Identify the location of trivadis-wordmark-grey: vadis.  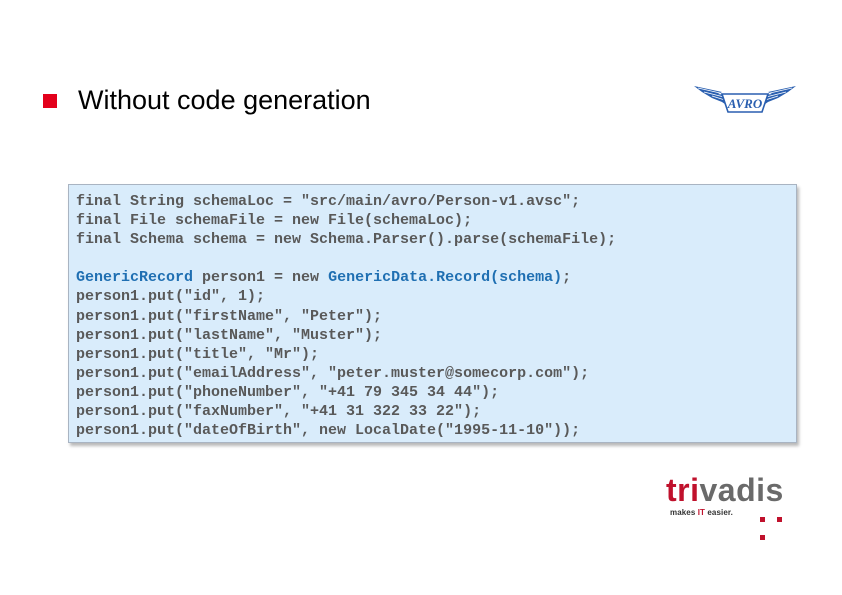
(741, 490).